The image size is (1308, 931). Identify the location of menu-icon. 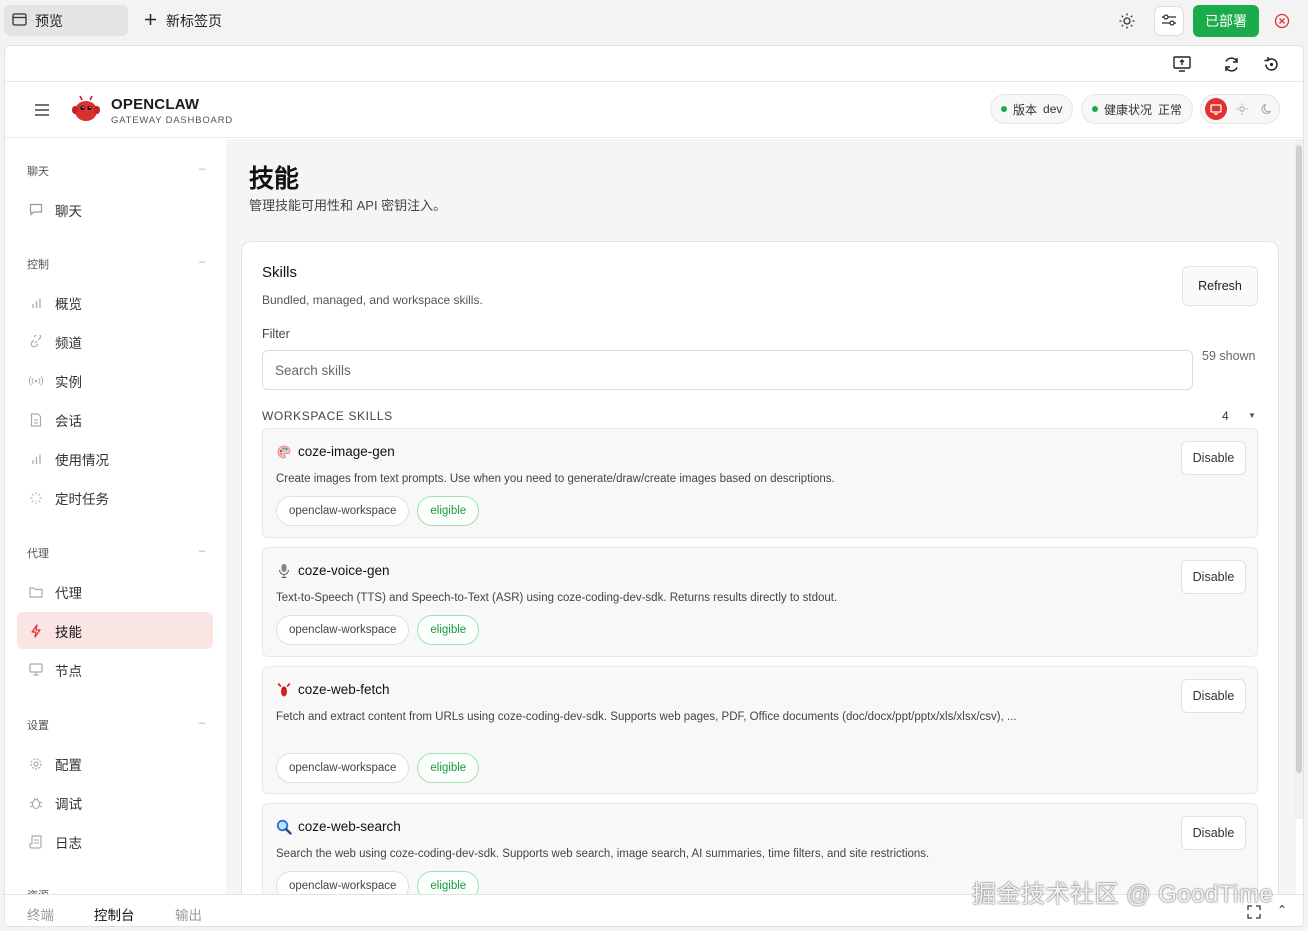
(42, 110).